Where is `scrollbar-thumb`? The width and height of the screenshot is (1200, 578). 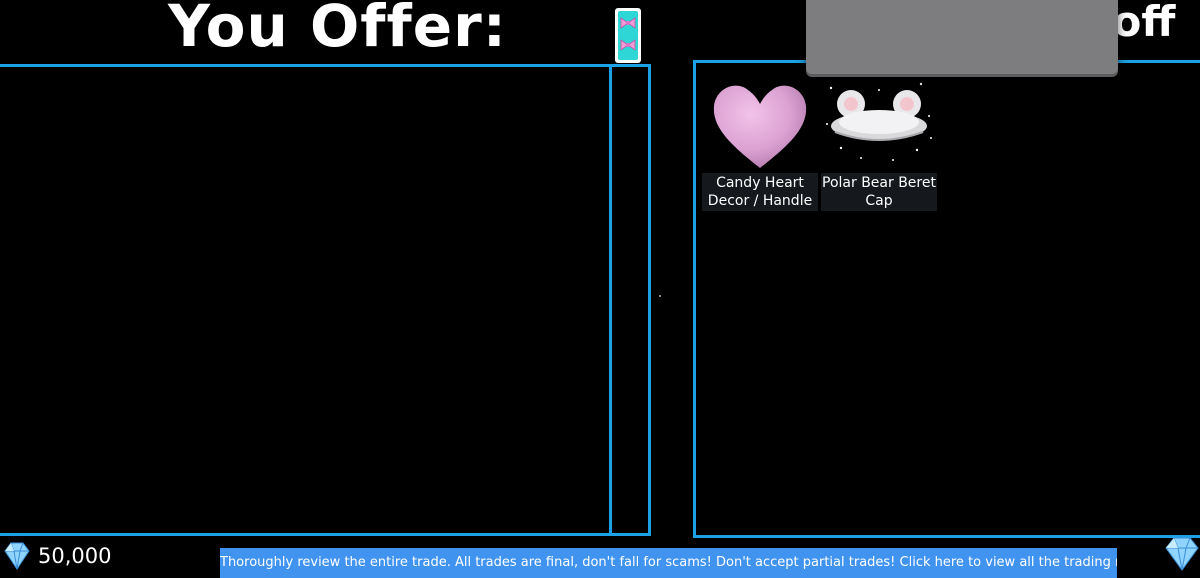 scrollbar-thumb is located at coordinates (628, 35).